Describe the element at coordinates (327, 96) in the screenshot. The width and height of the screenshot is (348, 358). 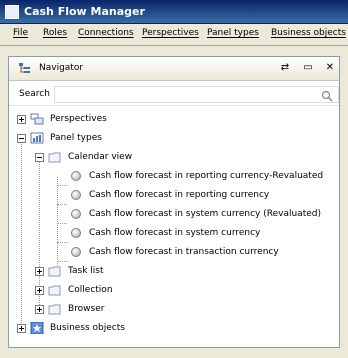
I see `search-icon` at that location.